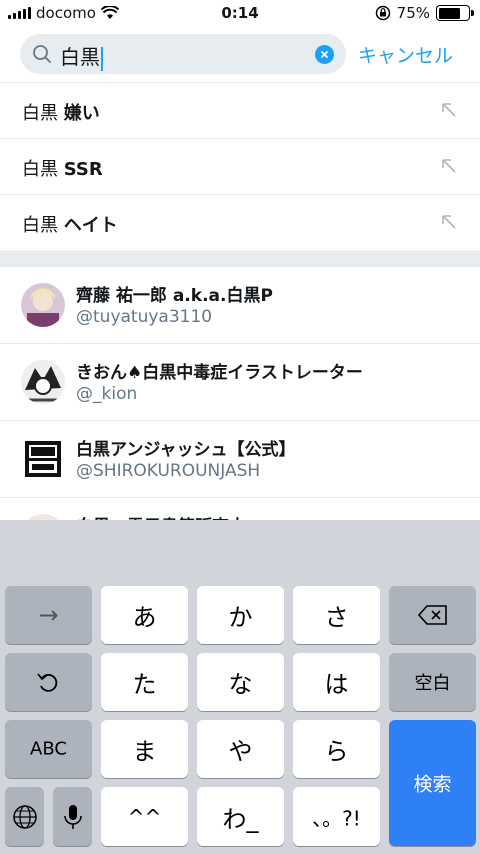 This screenshot has height=854, width=480. I want to click on clear-search-button, so click(324, 54).